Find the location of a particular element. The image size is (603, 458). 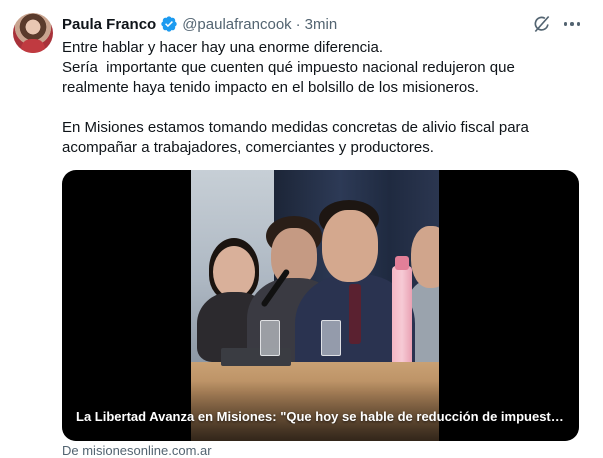

author-handle: @paulafrancook is located at coordinates (236, 24).